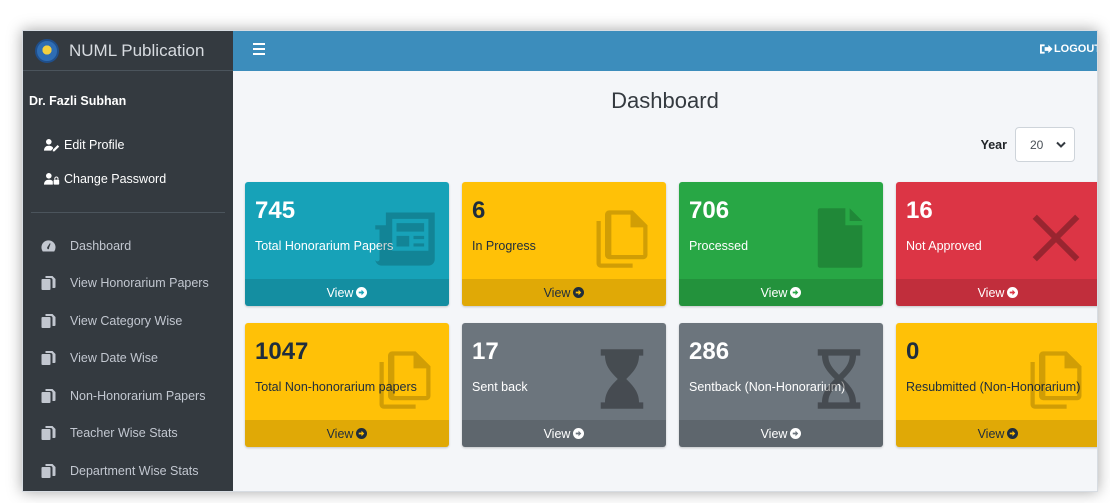 The image size is (1110, 503). Describe the element at coordinates (114, 358) in the screenshot. I see `sidebar-item-label: View Date Wise` at that location.